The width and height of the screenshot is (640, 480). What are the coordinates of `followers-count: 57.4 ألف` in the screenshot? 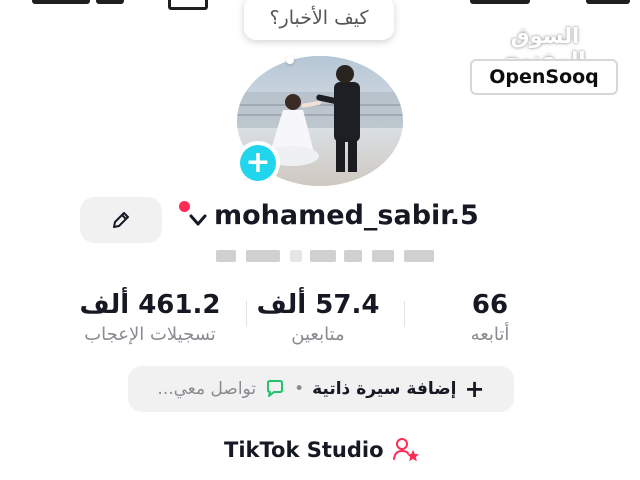 It's located at (318, 305).